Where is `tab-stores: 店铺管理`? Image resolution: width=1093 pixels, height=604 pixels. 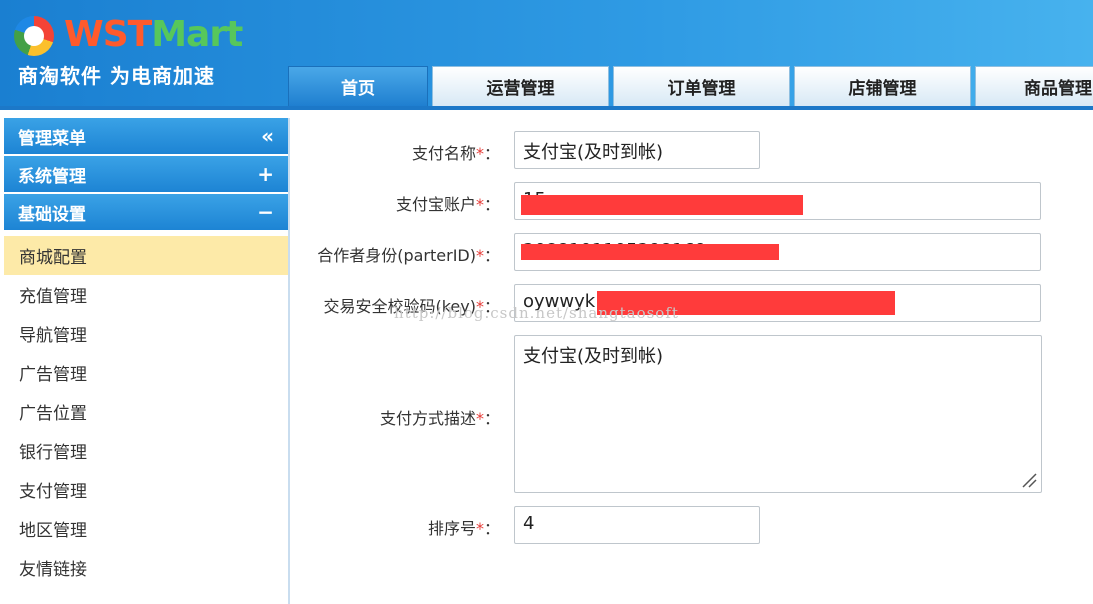
tab-stores: 店铺管理 is located at coordinates (882, 86).